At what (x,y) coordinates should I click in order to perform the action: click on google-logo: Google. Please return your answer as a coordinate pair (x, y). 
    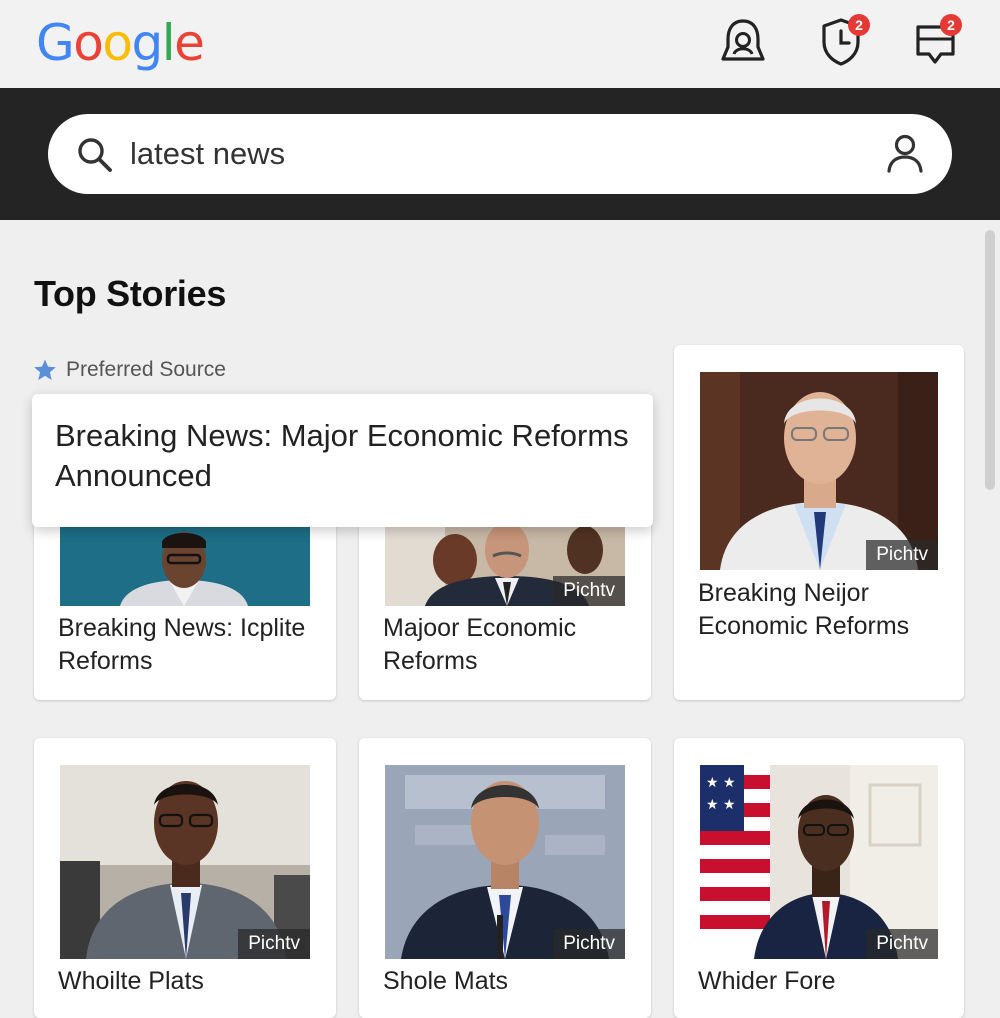
    Looking at the image, I should click on (120, 43).